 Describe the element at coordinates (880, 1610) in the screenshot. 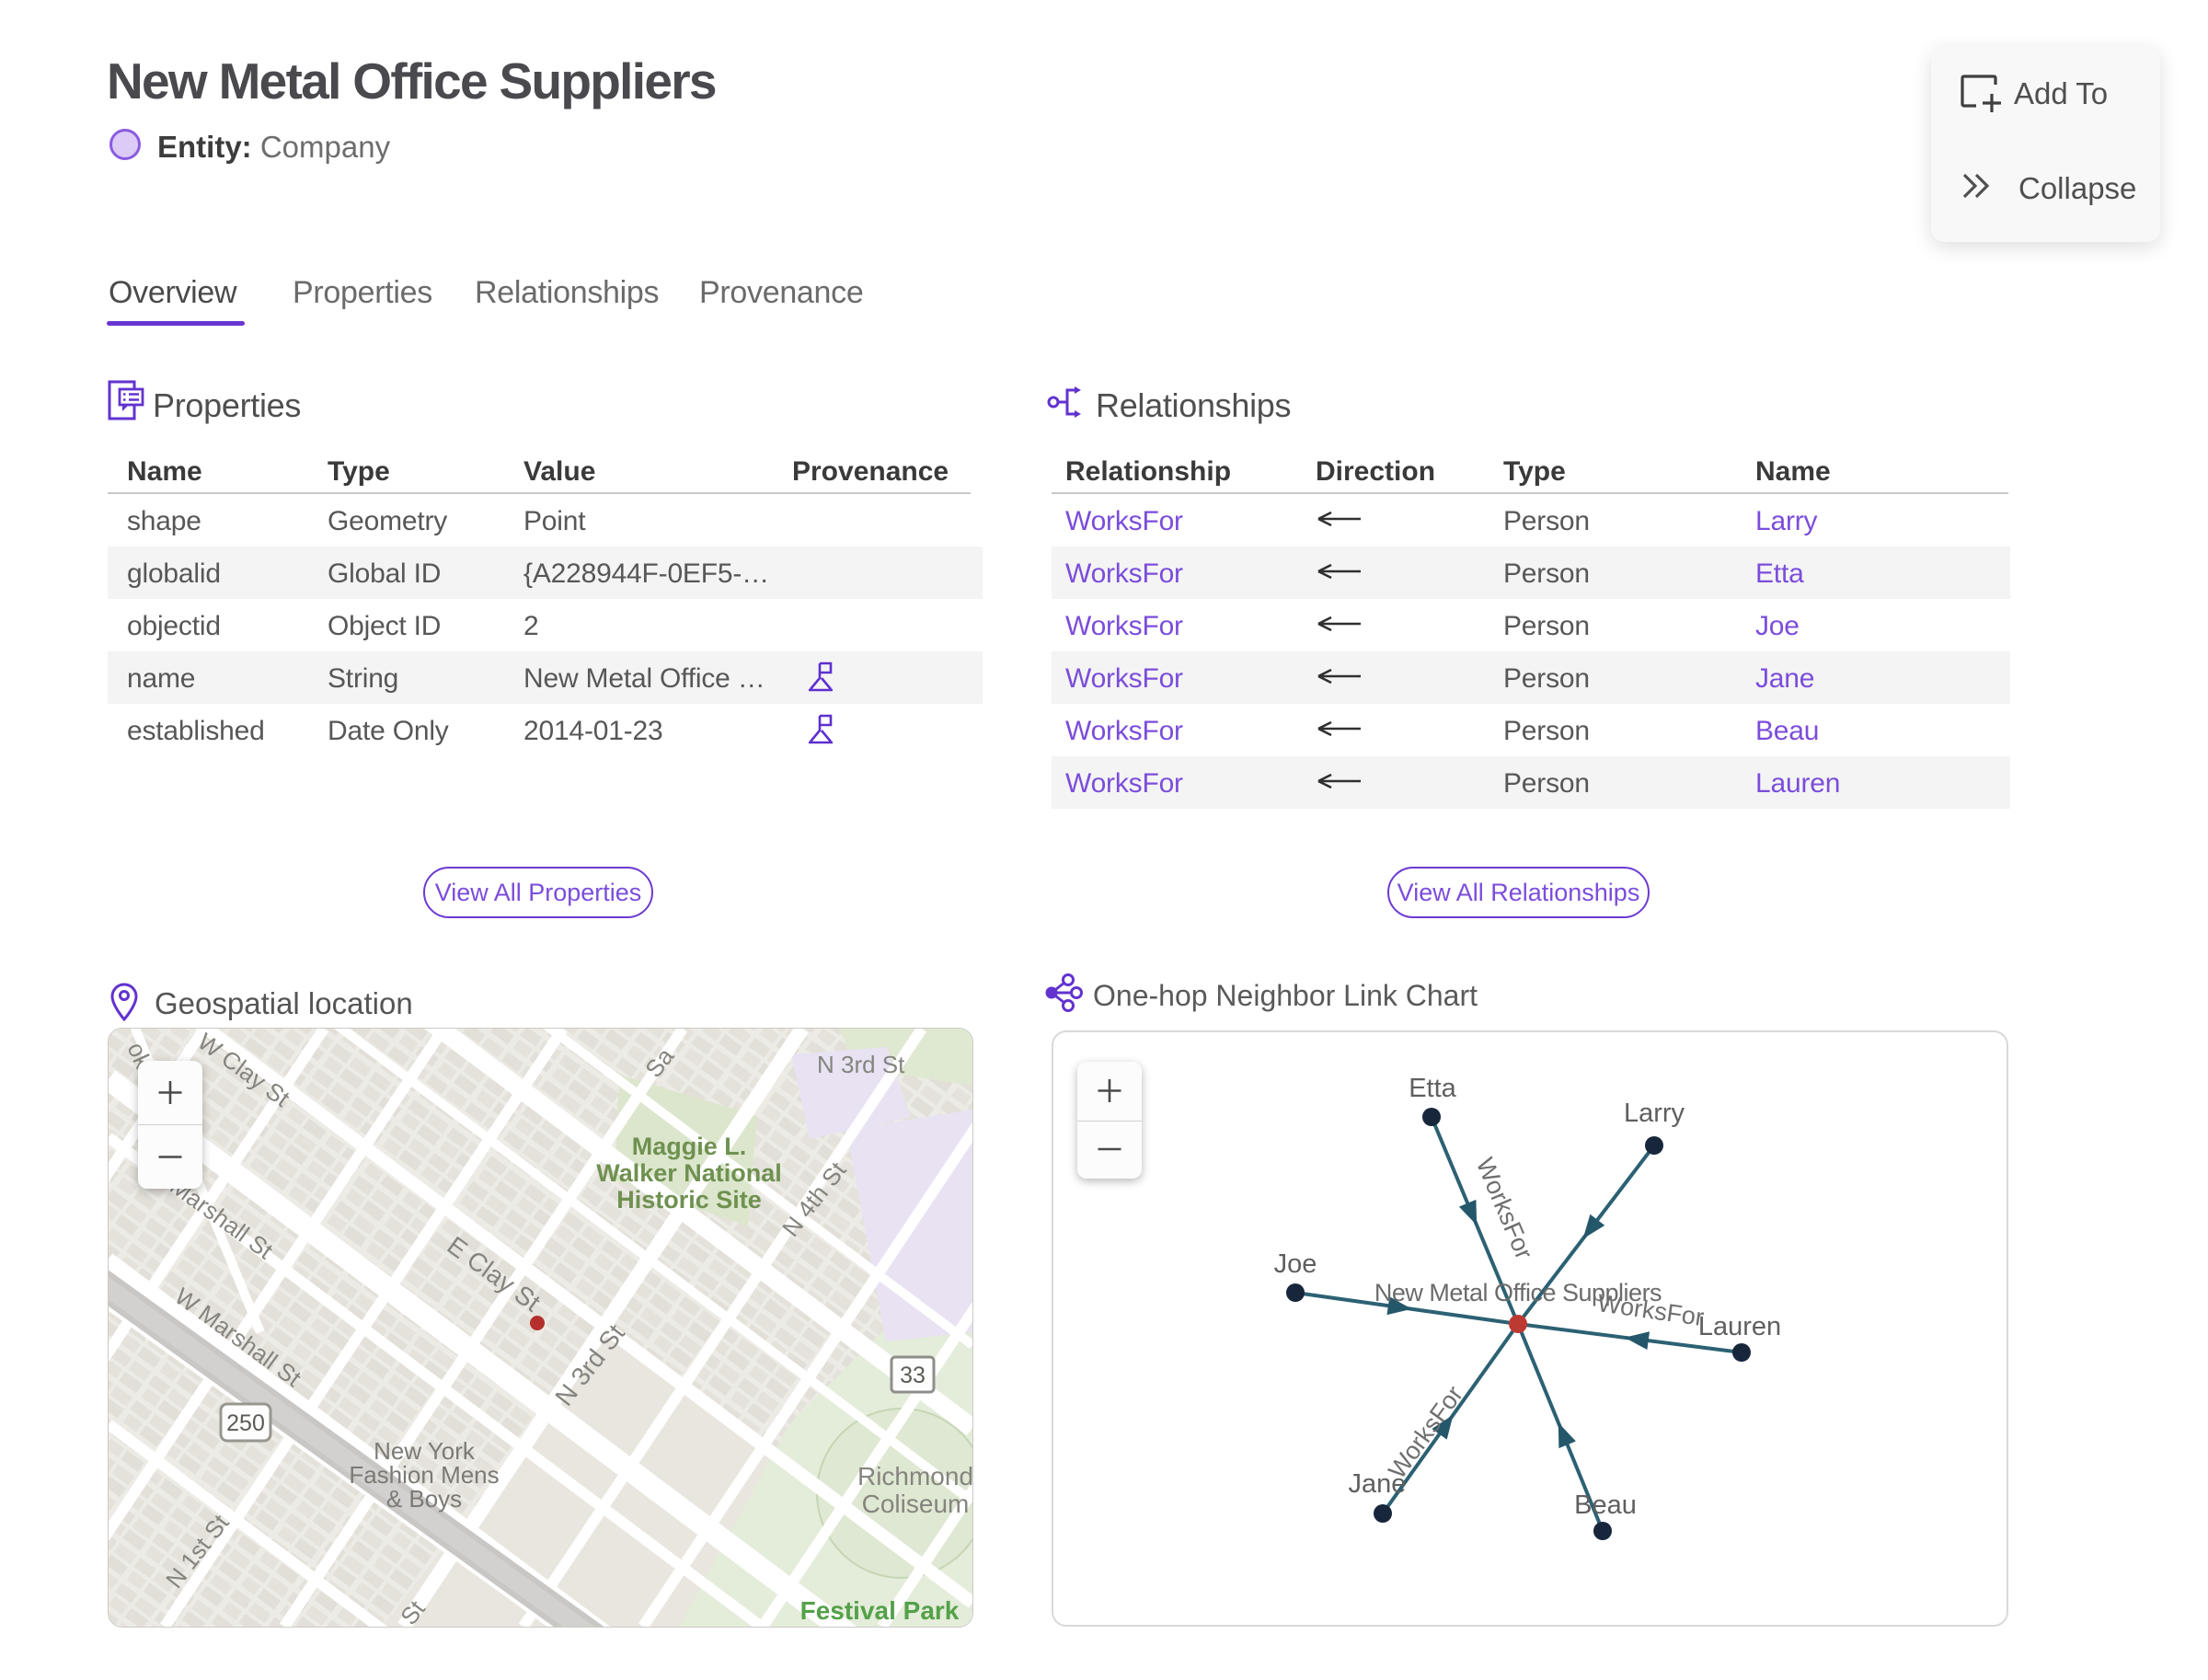

I see `svg-text: Festival Park` at that location.